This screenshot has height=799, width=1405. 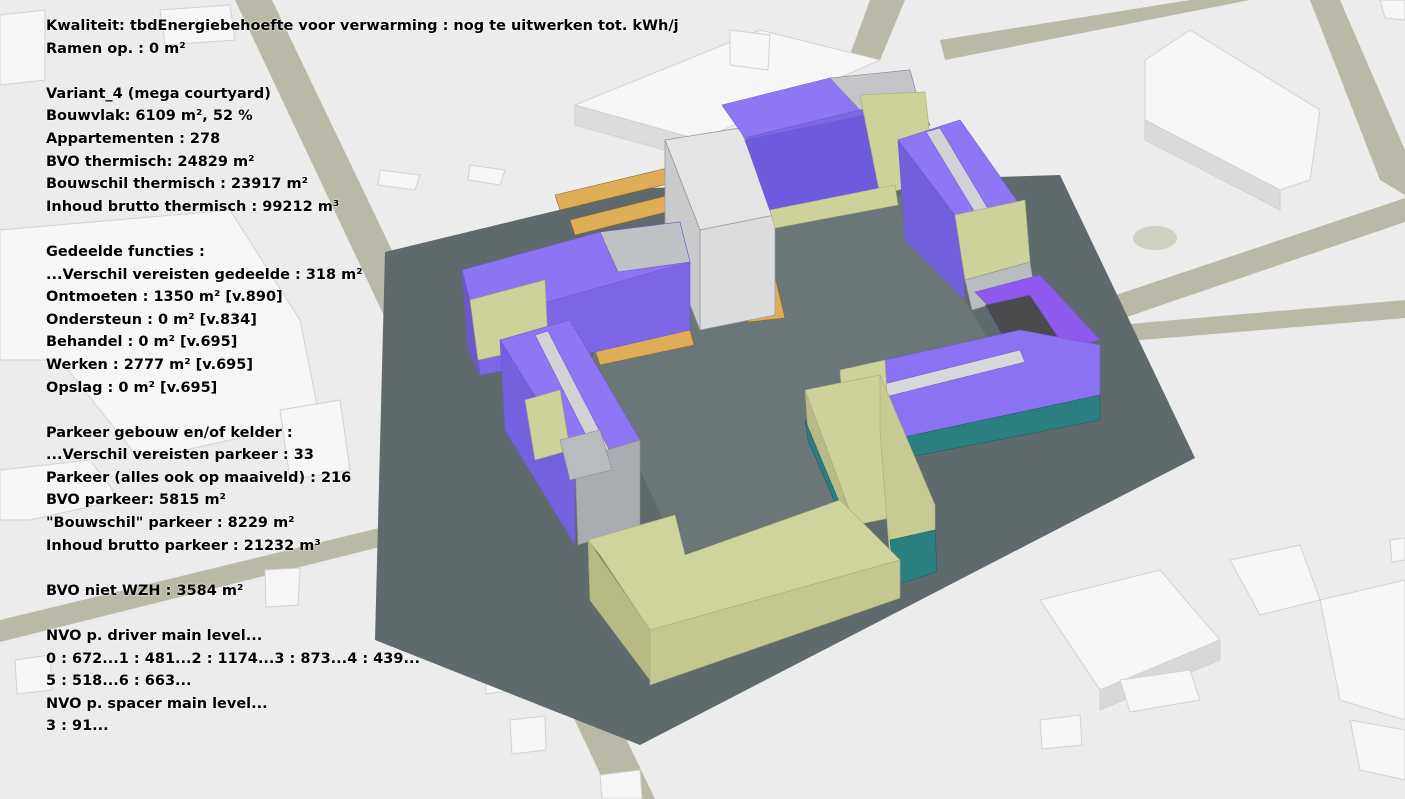 I want to click on bouwvlak-line: Bouwvlak: 6109 m², 52 %, so click(x=149, y=116).